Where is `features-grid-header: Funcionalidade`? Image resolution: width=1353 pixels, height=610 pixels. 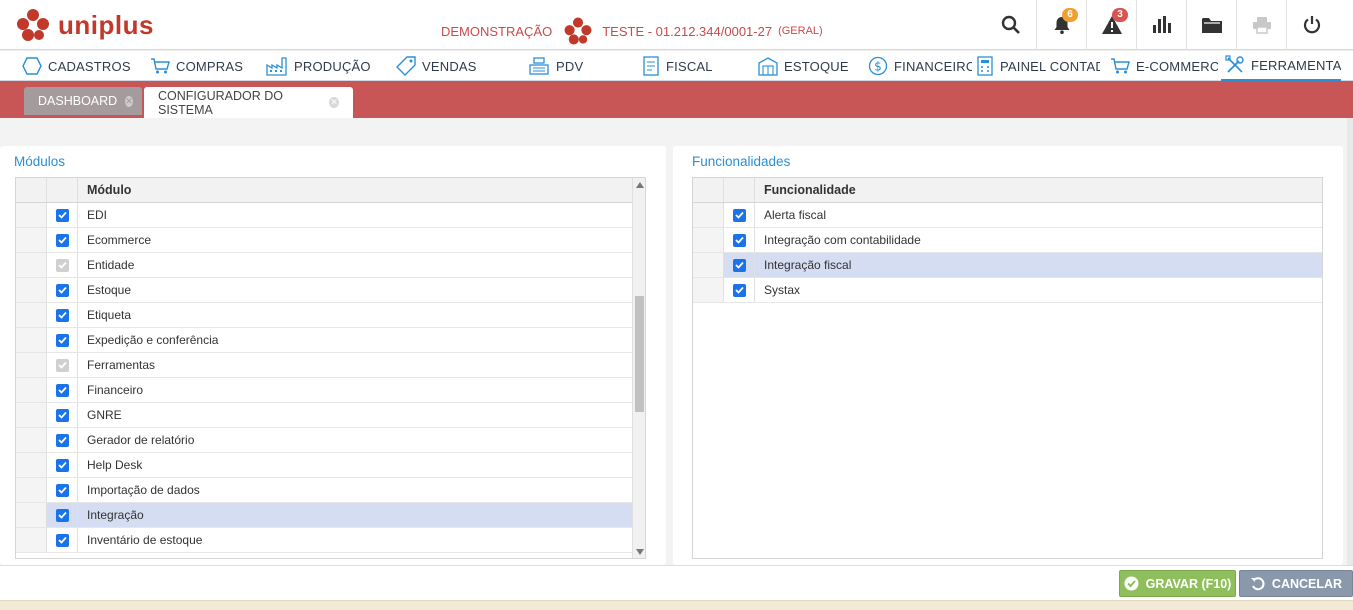
features-grid-header: Funcionalidade is located at coordinates (1007, 190).